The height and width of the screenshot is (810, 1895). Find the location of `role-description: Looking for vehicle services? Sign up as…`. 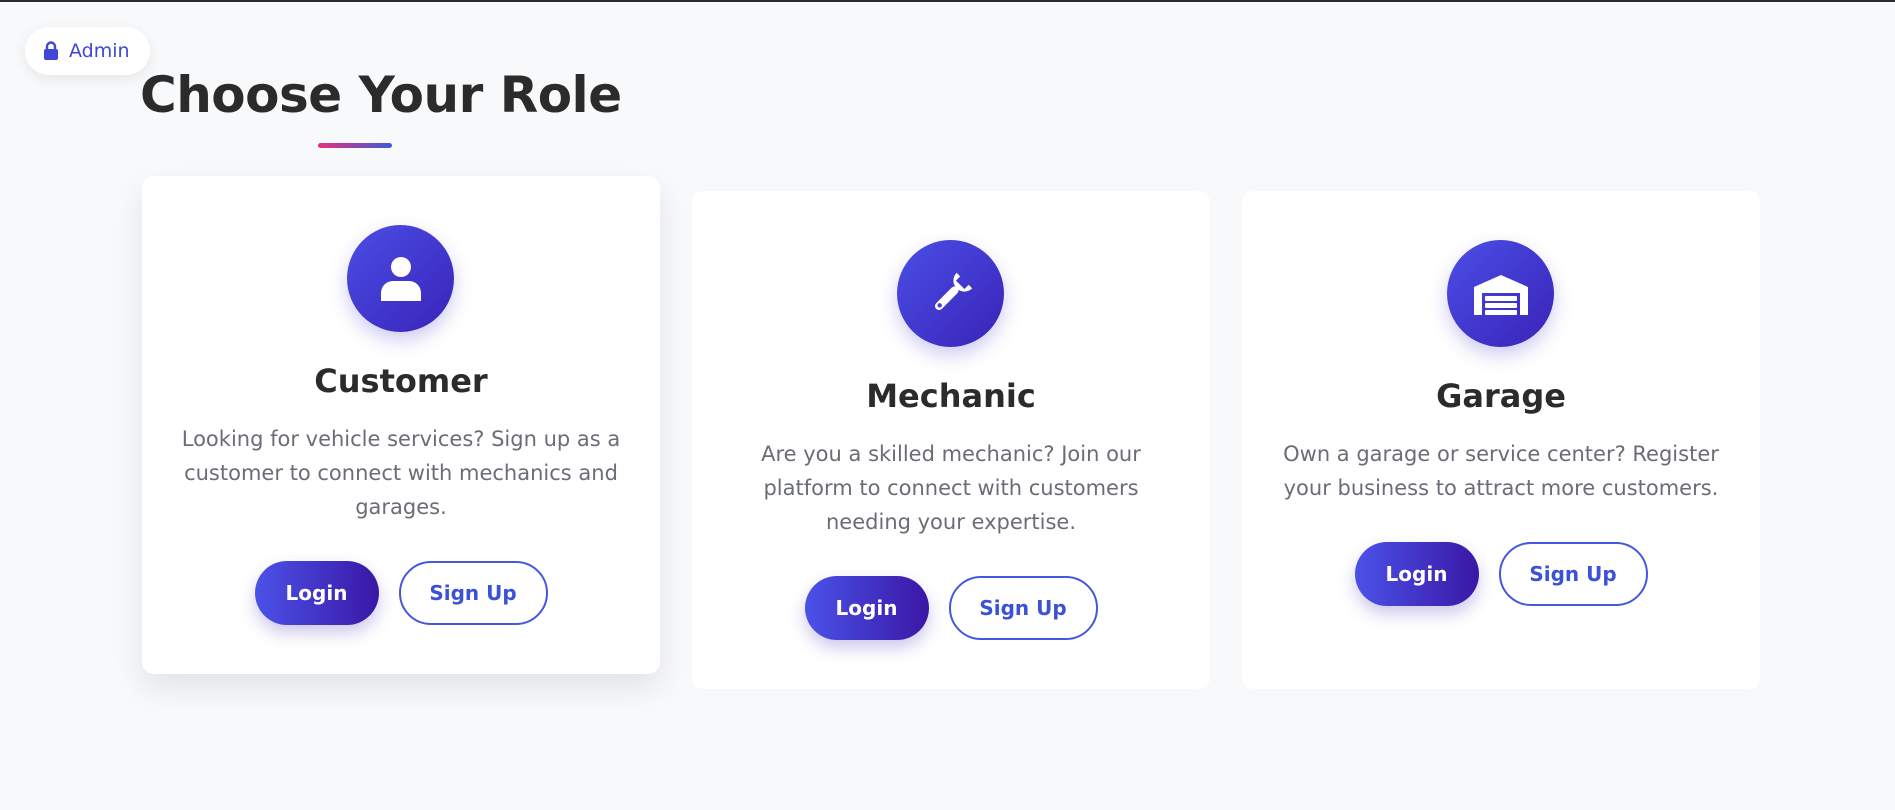

role-description: Looking for vehicle services? Sign up as… is located at coordinates (401, 473).